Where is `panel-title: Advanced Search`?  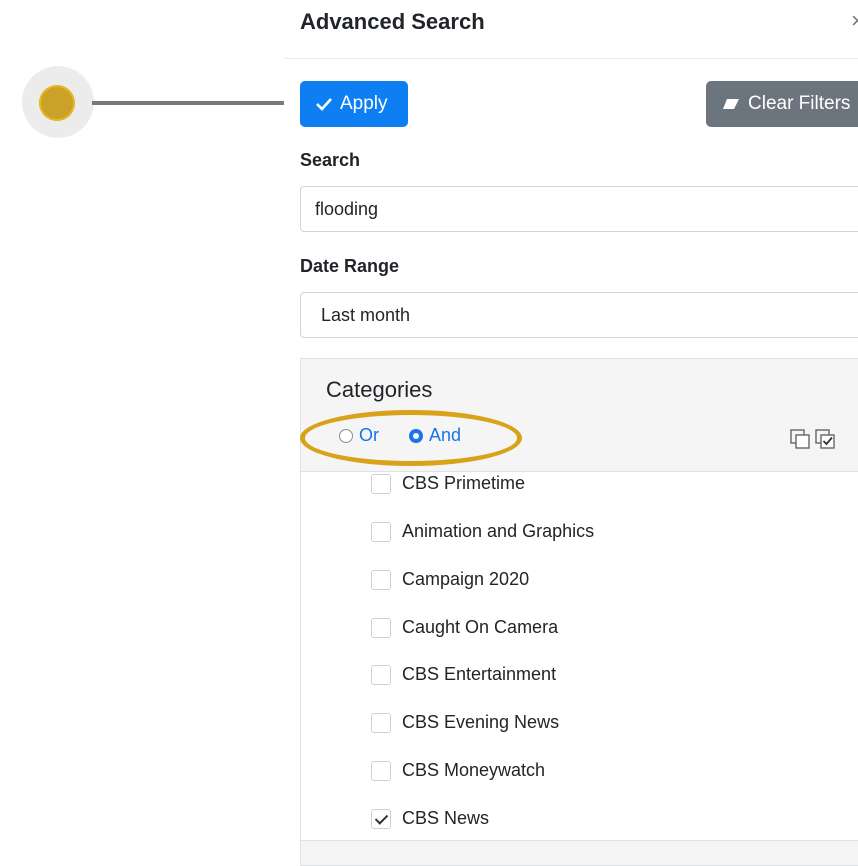
panel-title: Advanced Search is located at coordinates (392, 21).